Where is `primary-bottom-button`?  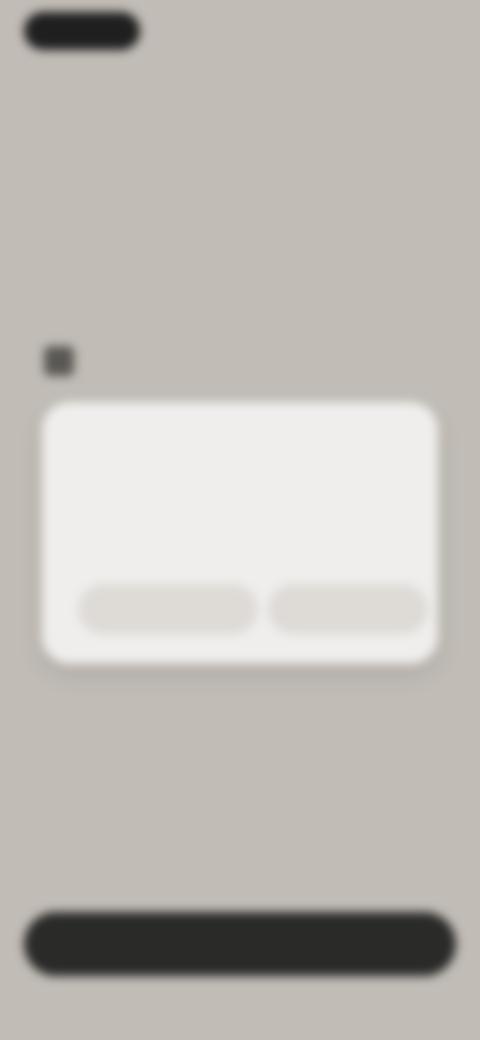
primary-bottom-button is located at coordinates (240, 944).